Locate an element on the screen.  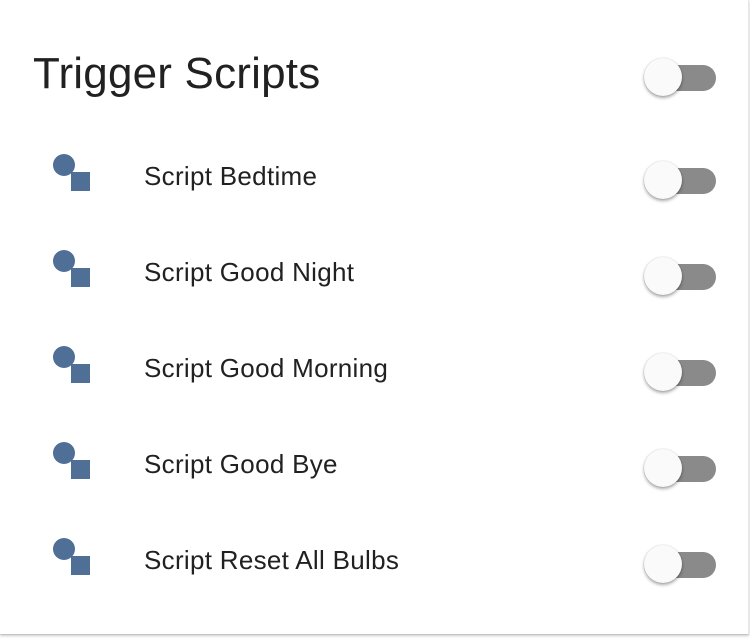
list-item-label: Script Bedtime is located at coordinates (231, 176).